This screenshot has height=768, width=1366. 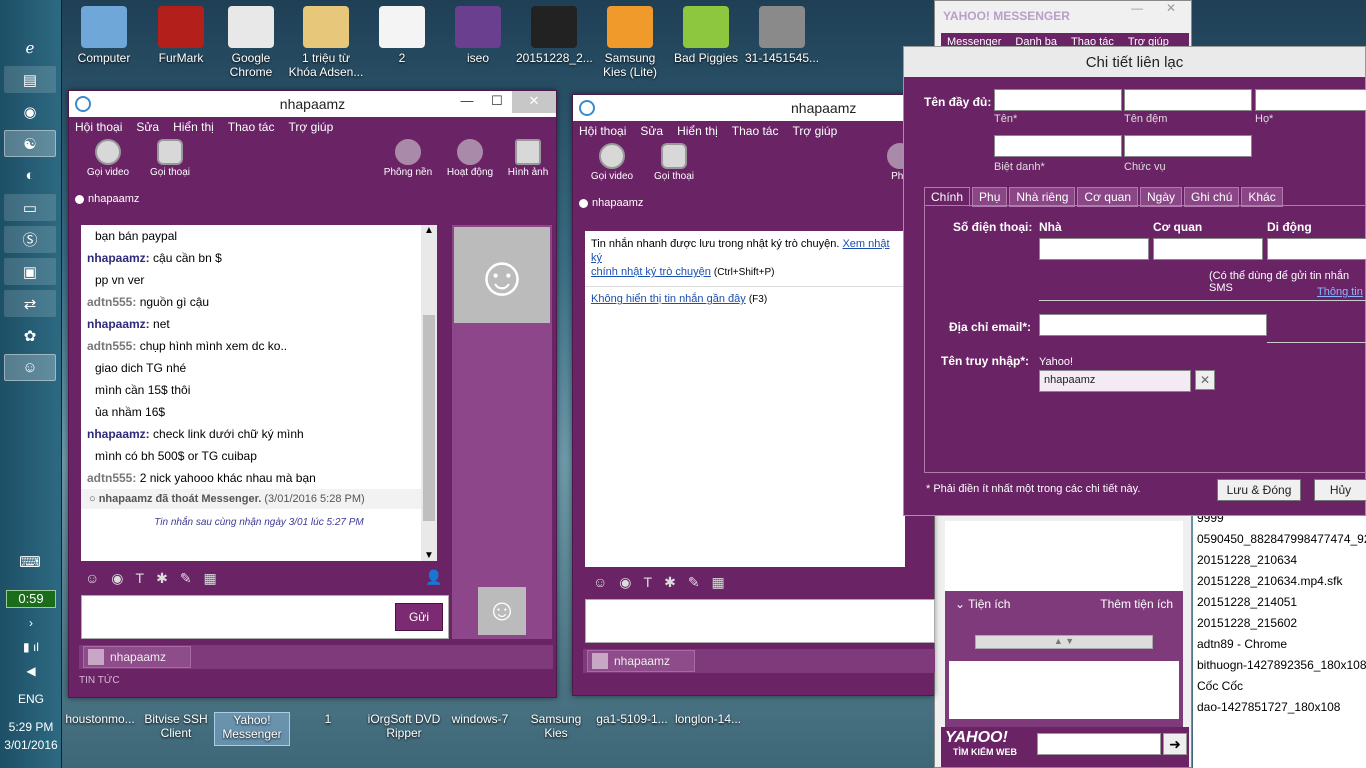 What do you see at coordinates (312, 104) in the screenshot?
I see `chat-window-1-titlebar: nhapaamz — ☐ ✕` at bounding box center [312, 104].